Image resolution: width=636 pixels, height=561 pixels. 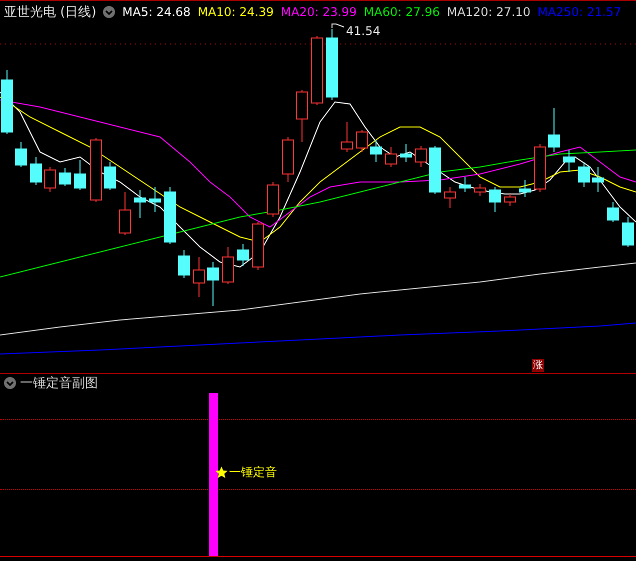 What do you see at coordinates (363, 31) in the screenshot?
I see `peak-price-label: 41.54` at bounding box center [363, 31].